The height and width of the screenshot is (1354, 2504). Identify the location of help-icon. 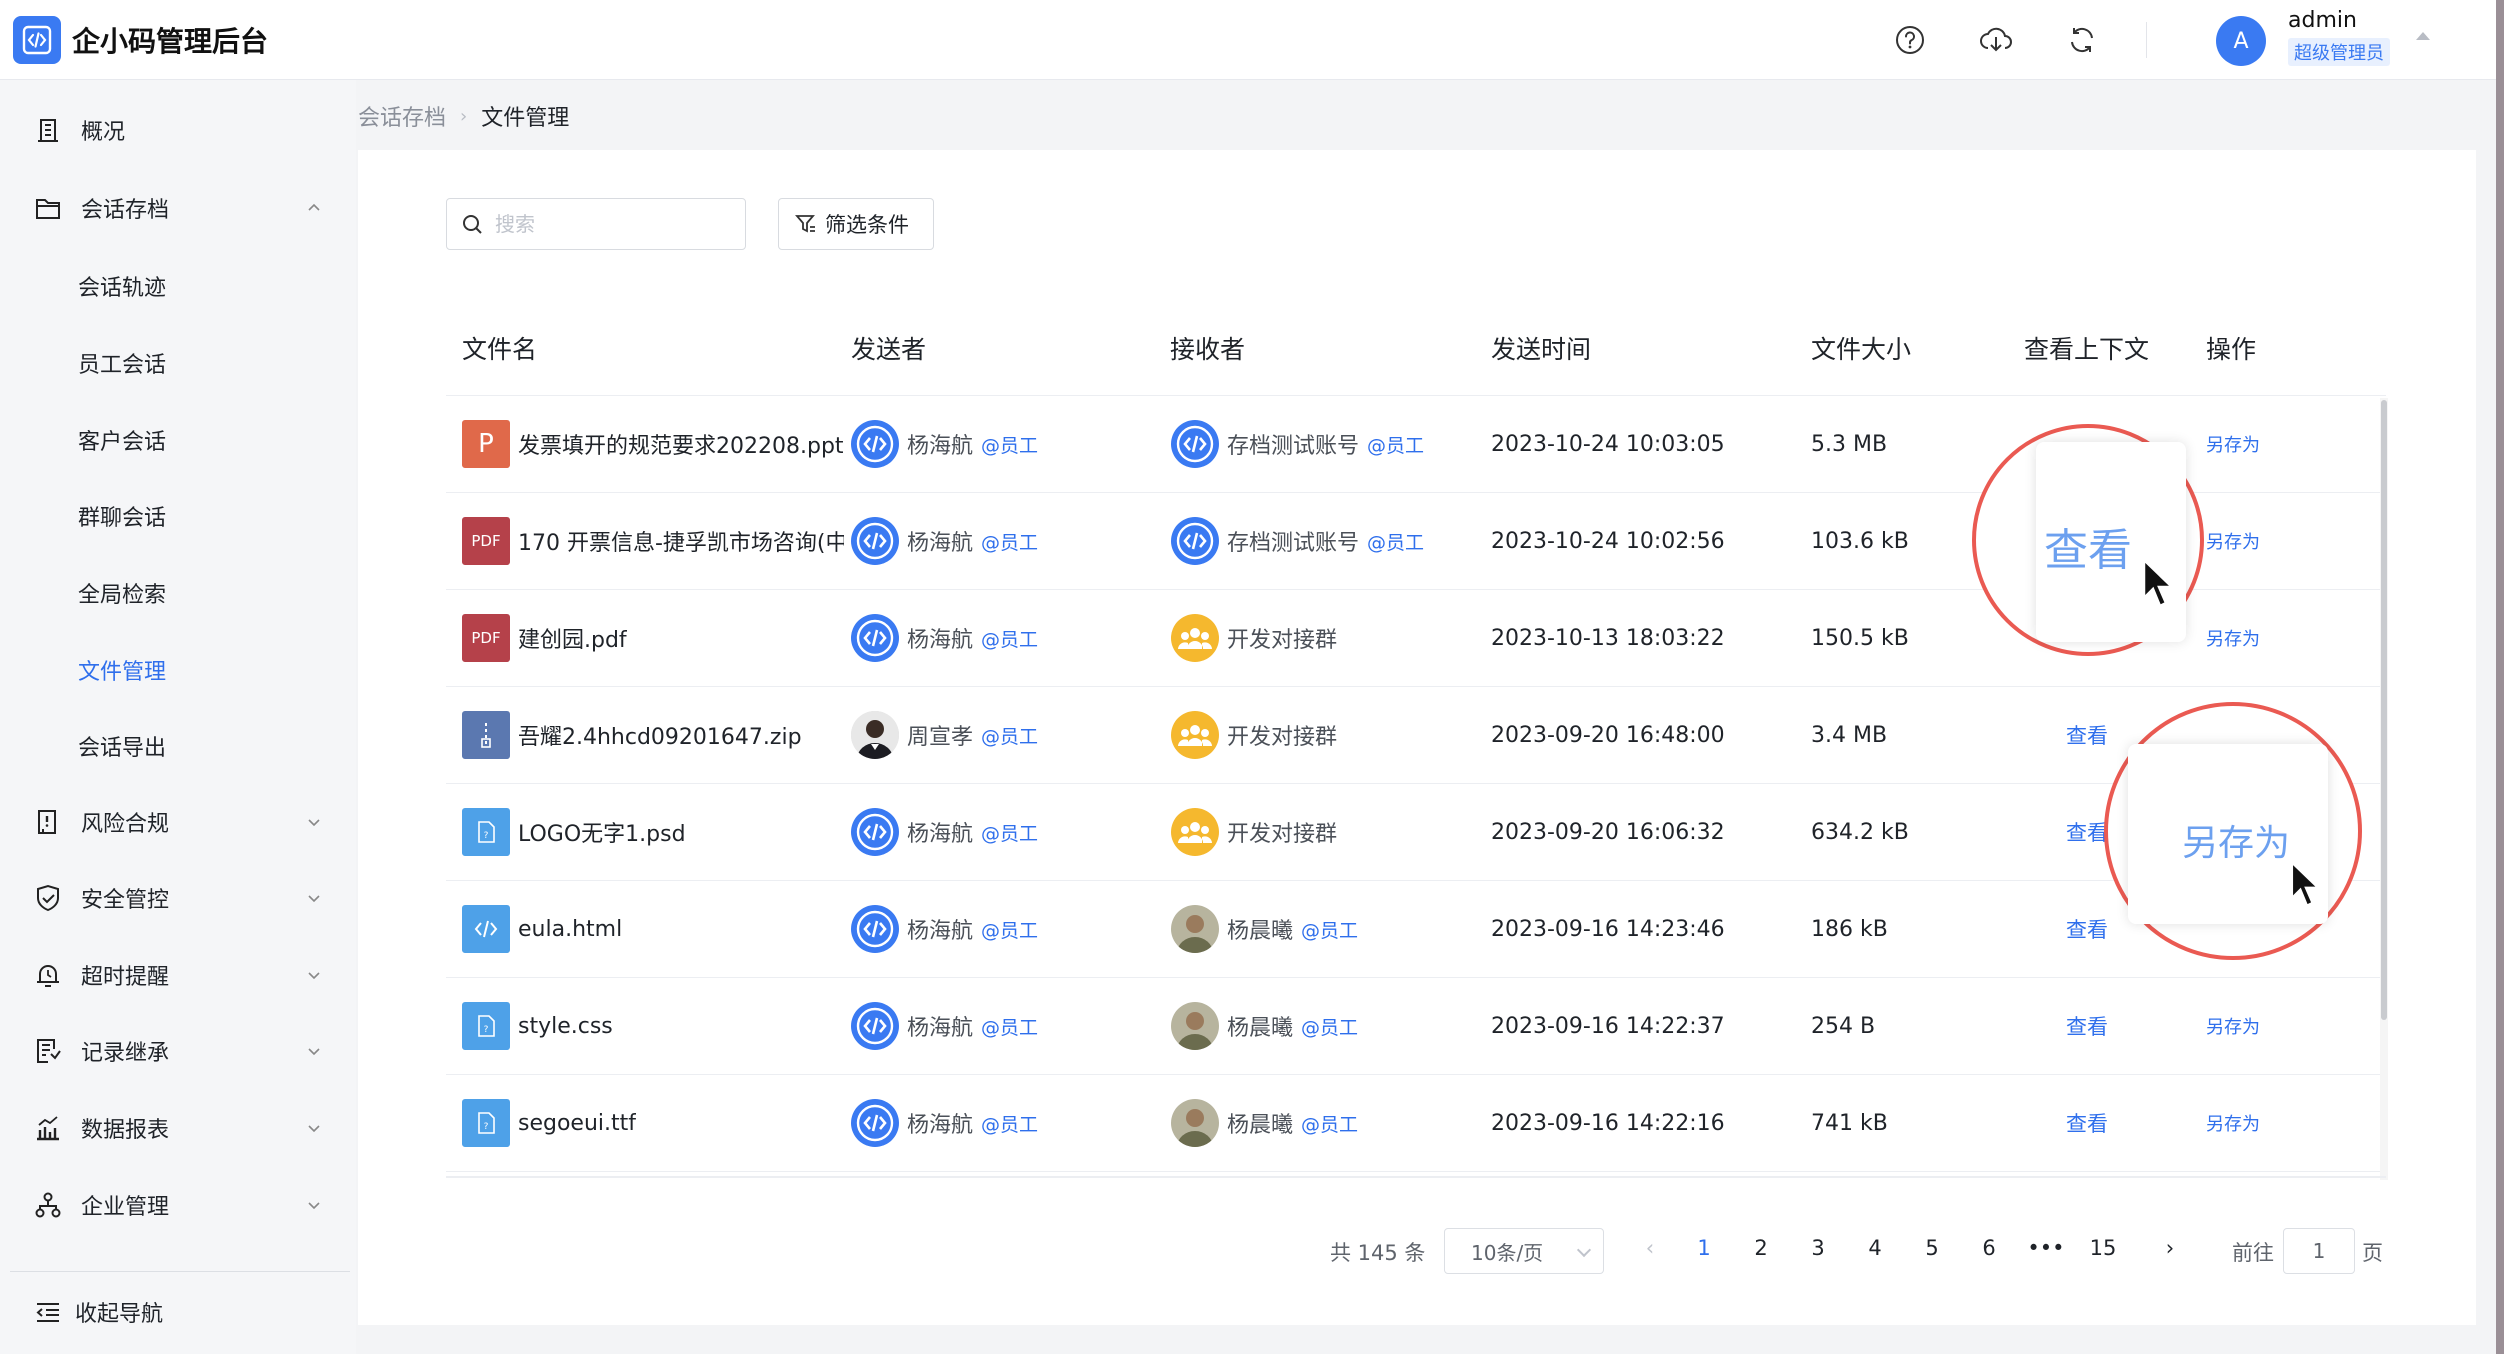
(1910, 40).